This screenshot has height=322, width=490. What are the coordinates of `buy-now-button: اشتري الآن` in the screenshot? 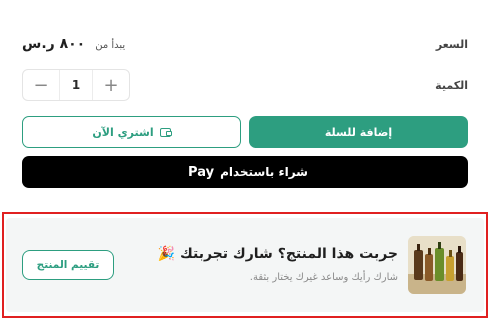 It's located at (131, 132).